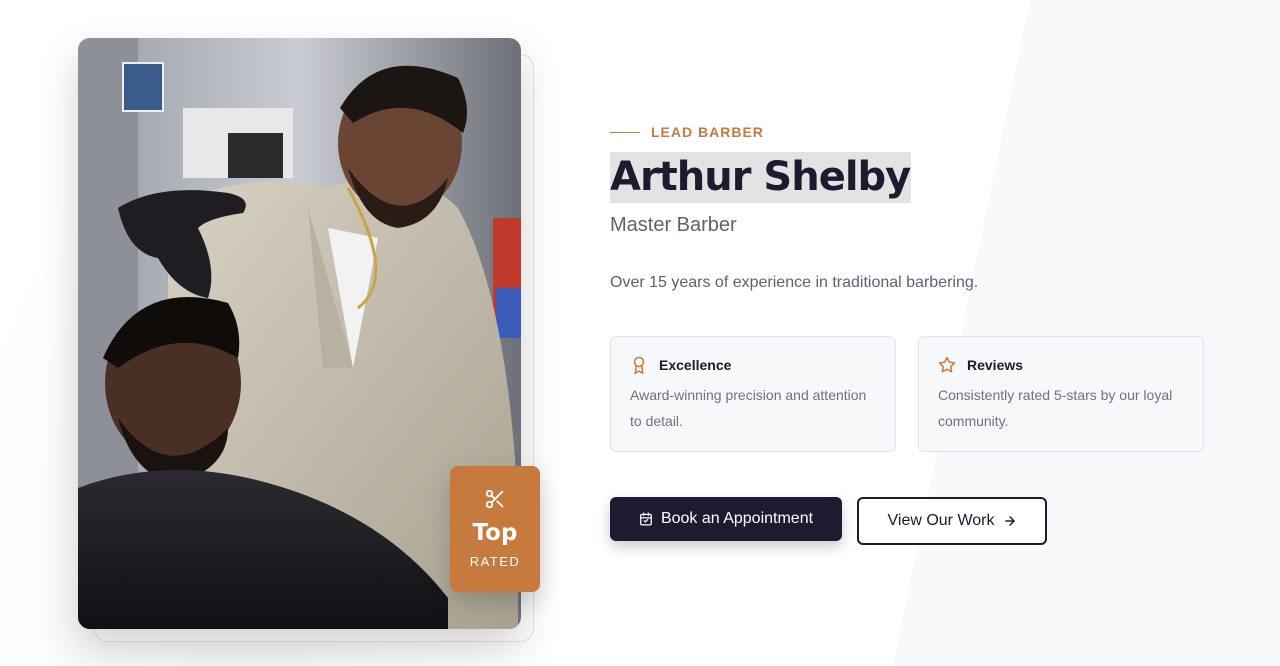 This screenshot has width=1280, height=666. Describe the element at coordinates (646, 519) in the screenshot. I see `calendar-icon` at that location.